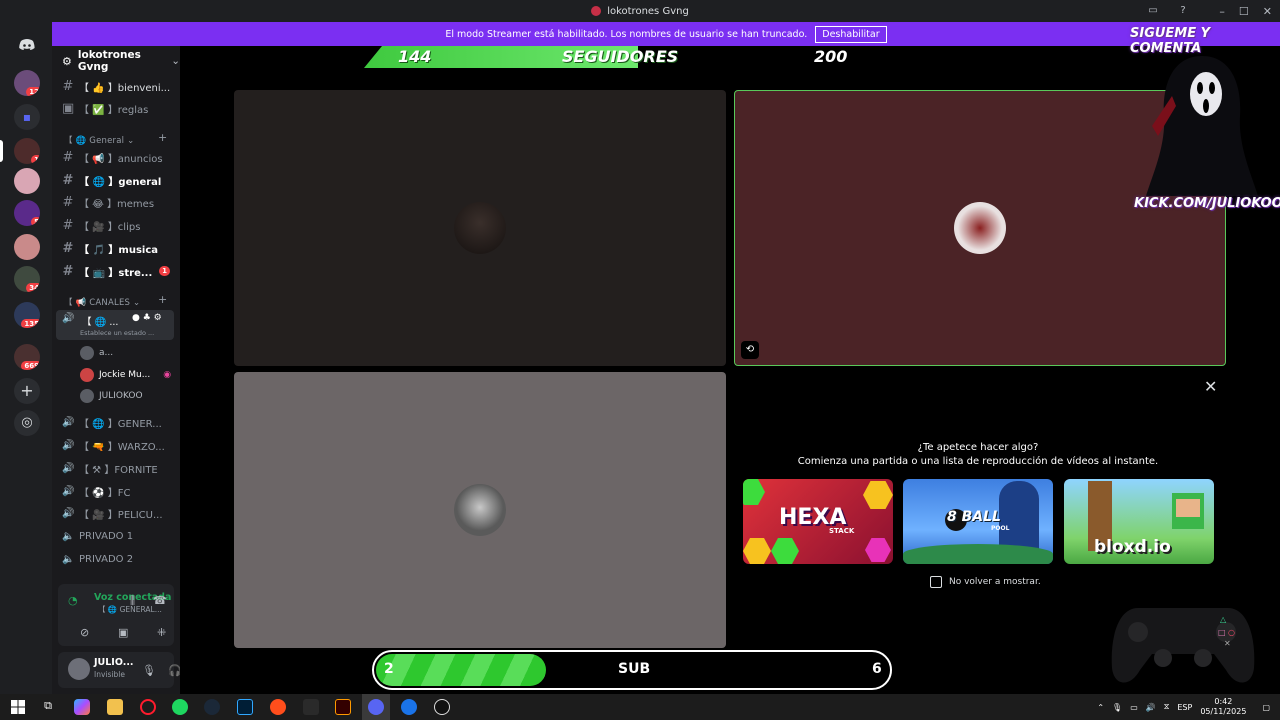 Image resolution: width=1280 pixels, height=720 pixels. I want to click on illustrator-icon, so click(343, 707).